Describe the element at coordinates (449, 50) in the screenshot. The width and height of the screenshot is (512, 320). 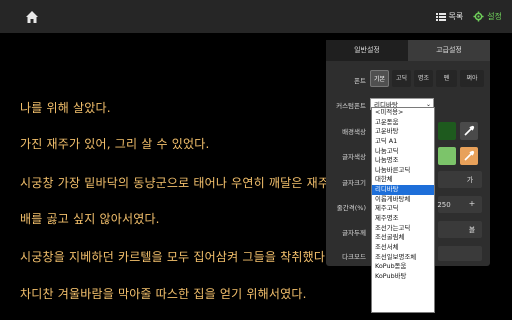
I see `tab-advanced-settings: 고급설정` at that location.